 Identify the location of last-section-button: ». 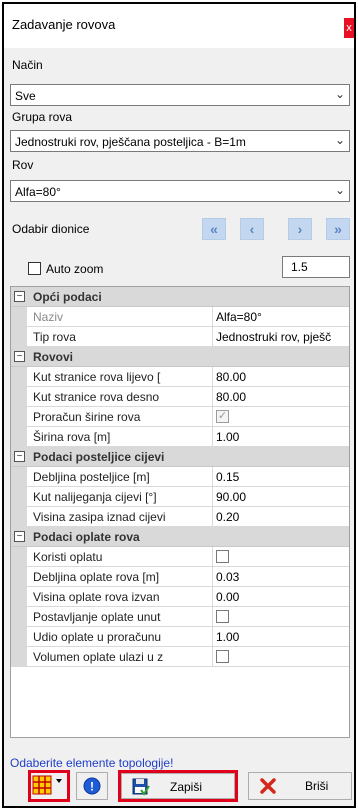
(338, 229).